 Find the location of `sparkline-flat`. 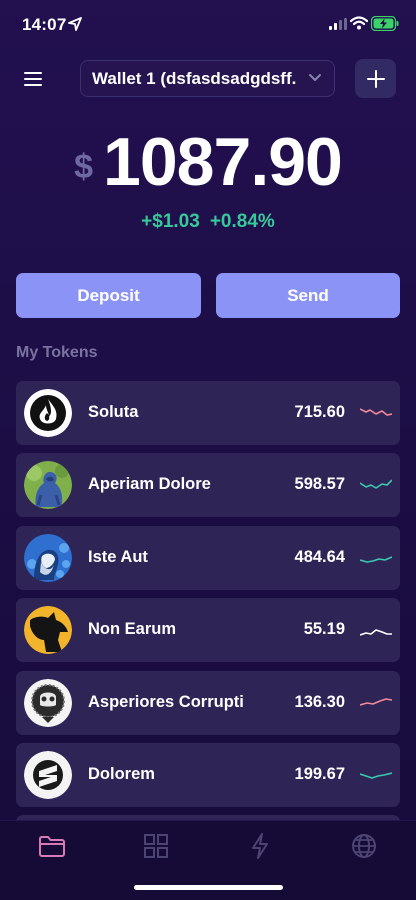

sparkline-flat is located at coordinates (376, 632).